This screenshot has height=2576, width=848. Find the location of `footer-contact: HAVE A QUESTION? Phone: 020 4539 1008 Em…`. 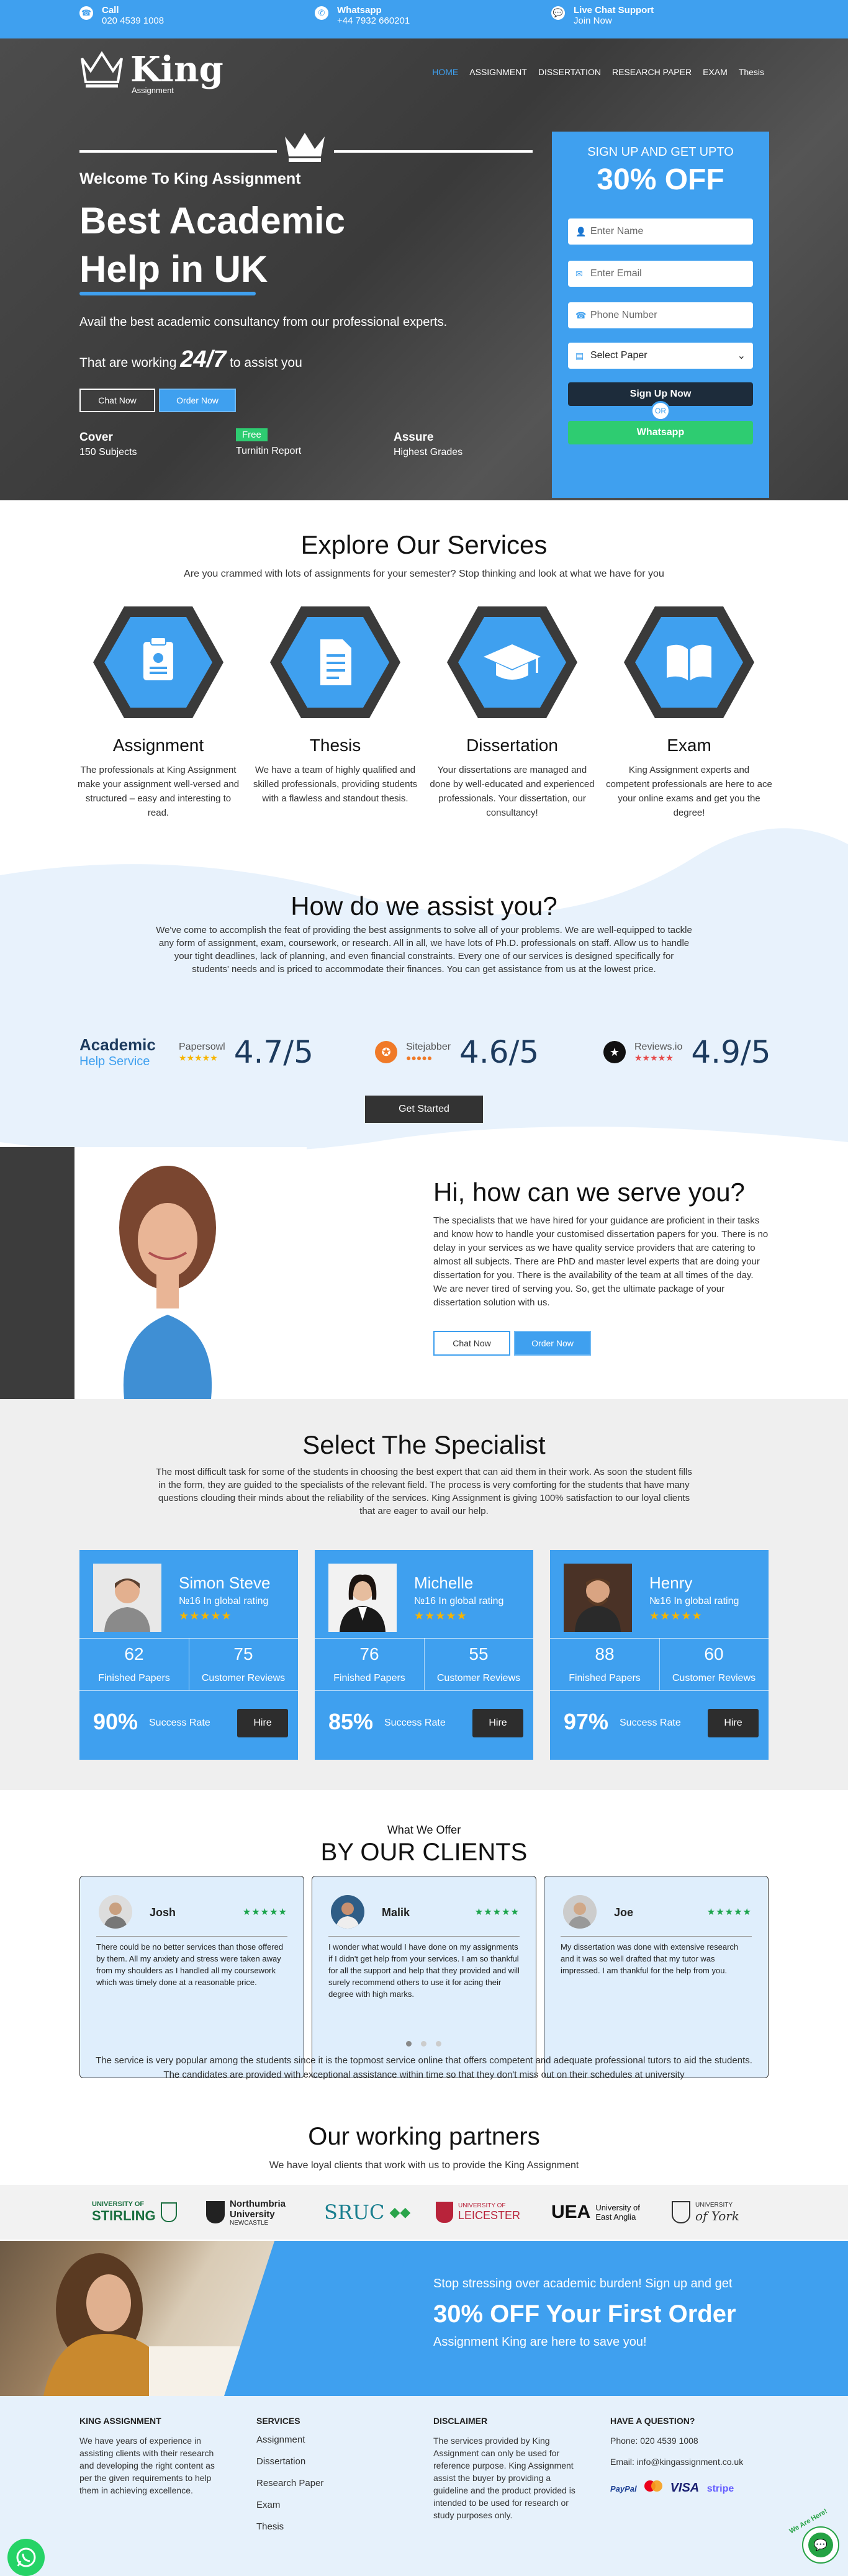

footer-contact: HAVE A QUESTION? Phone: 020 4539 1008 Em… is located at coordinates (691, 2456).